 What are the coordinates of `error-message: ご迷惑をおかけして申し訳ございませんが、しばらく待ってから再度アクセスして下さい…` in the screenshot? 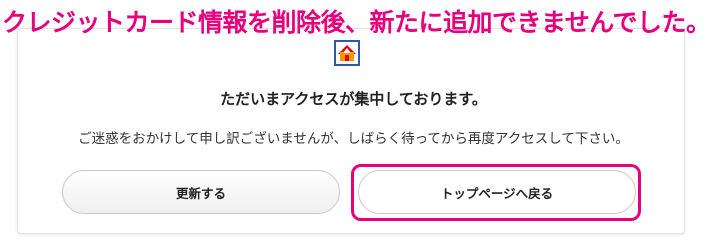 It's located at (353, 139).